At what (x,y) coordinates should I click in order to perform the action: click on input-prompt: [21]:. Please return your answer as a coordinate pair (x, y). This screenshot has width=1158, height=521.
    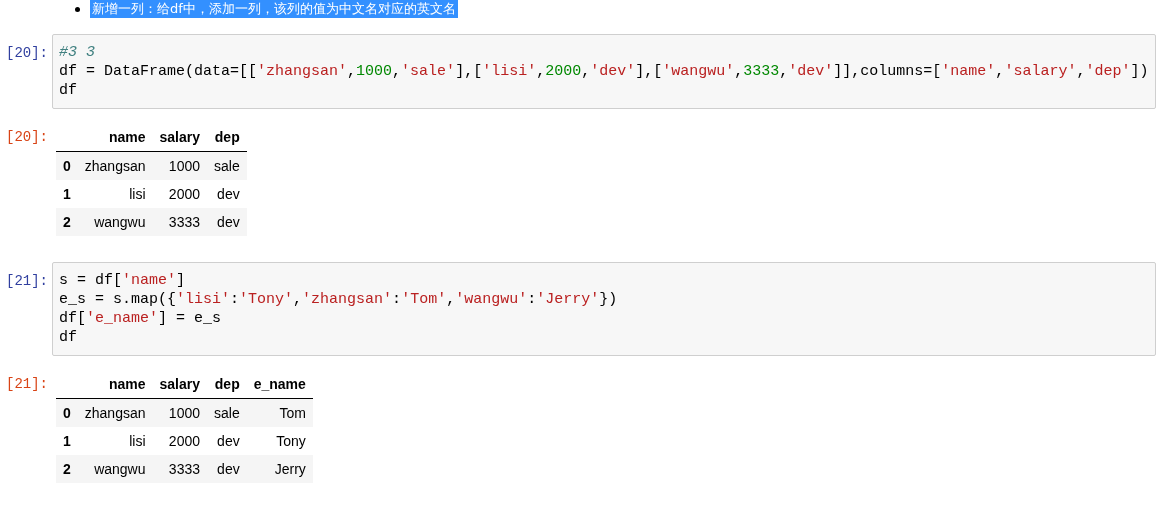
    Looking at the image, I should click on (27, 280).